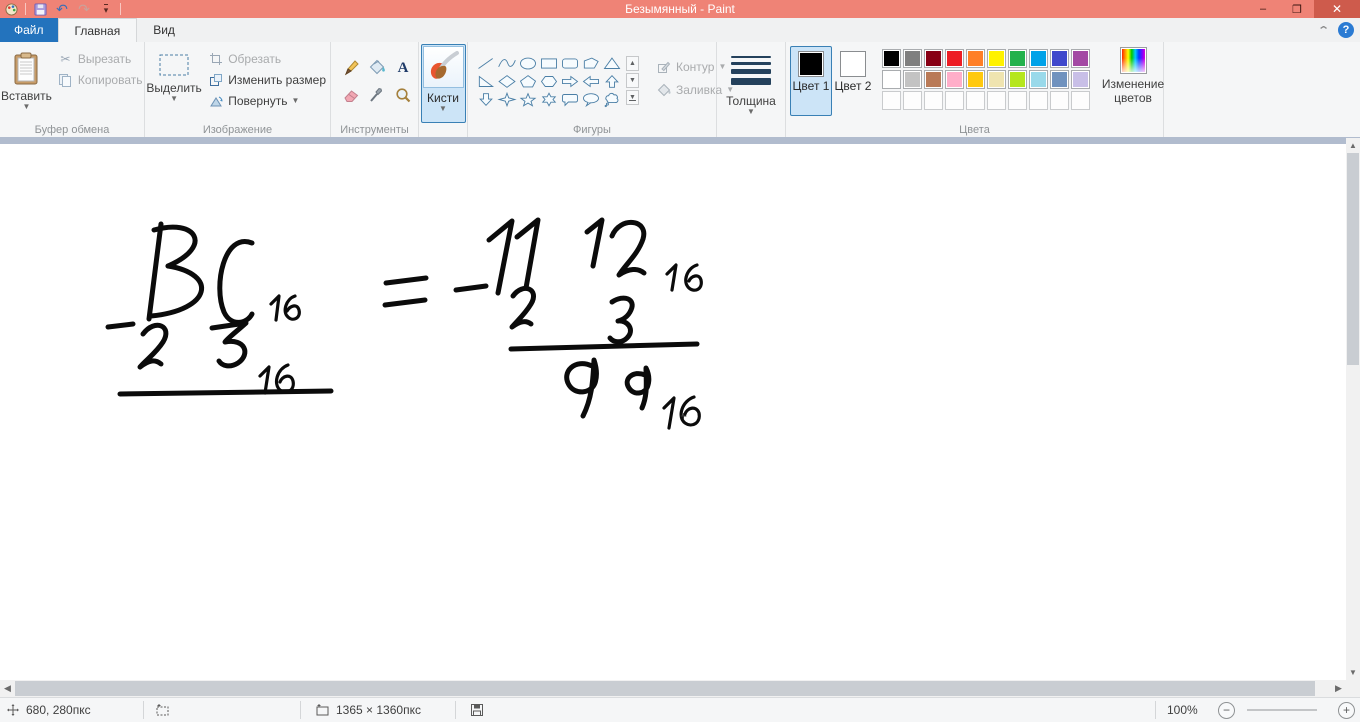 This screenshot has height=722, width=1360. I want to click on color-picker-tool-button, so click(377, 95).